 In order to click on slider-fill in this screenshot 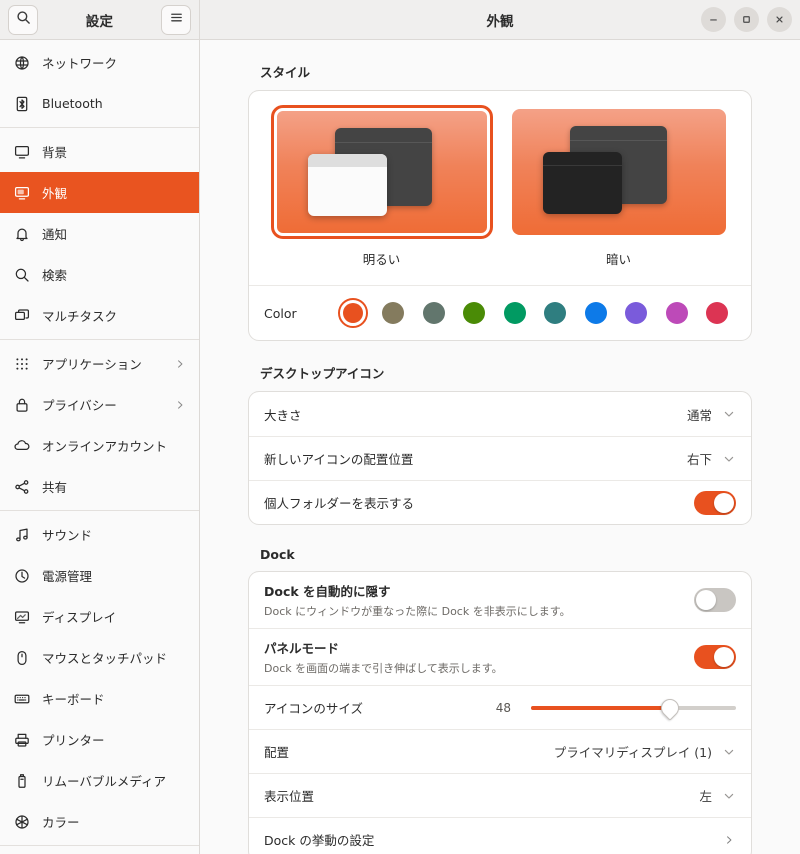, I will do `click(601, 707)`.